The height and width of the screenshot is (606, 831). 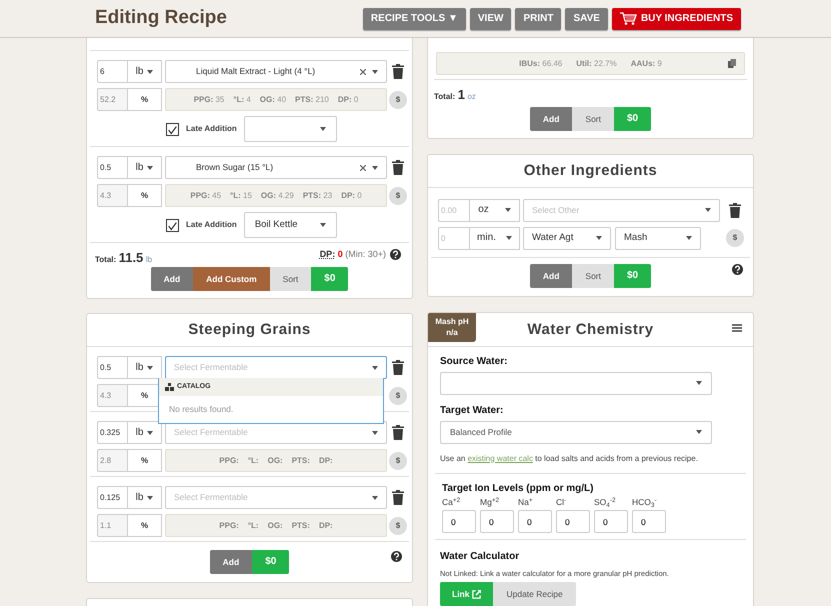 I want to click on ion-label: Ca$^{+2}$, so click(x=452, y=502).